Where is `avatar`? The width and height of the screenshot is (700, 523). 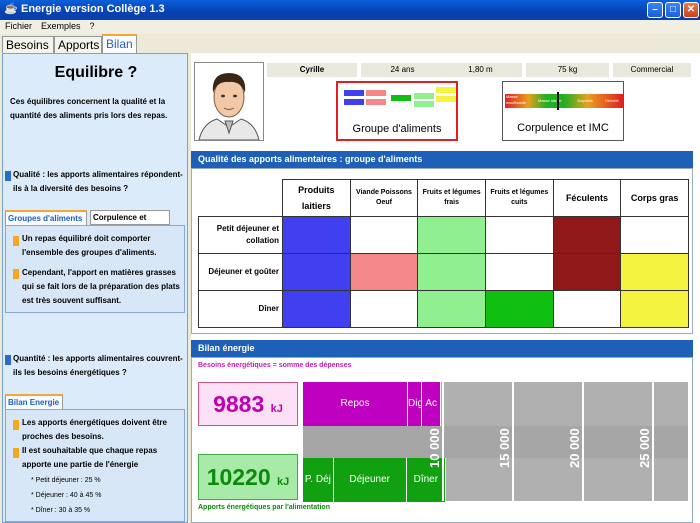 avatar is located at coordinates (229, 101).